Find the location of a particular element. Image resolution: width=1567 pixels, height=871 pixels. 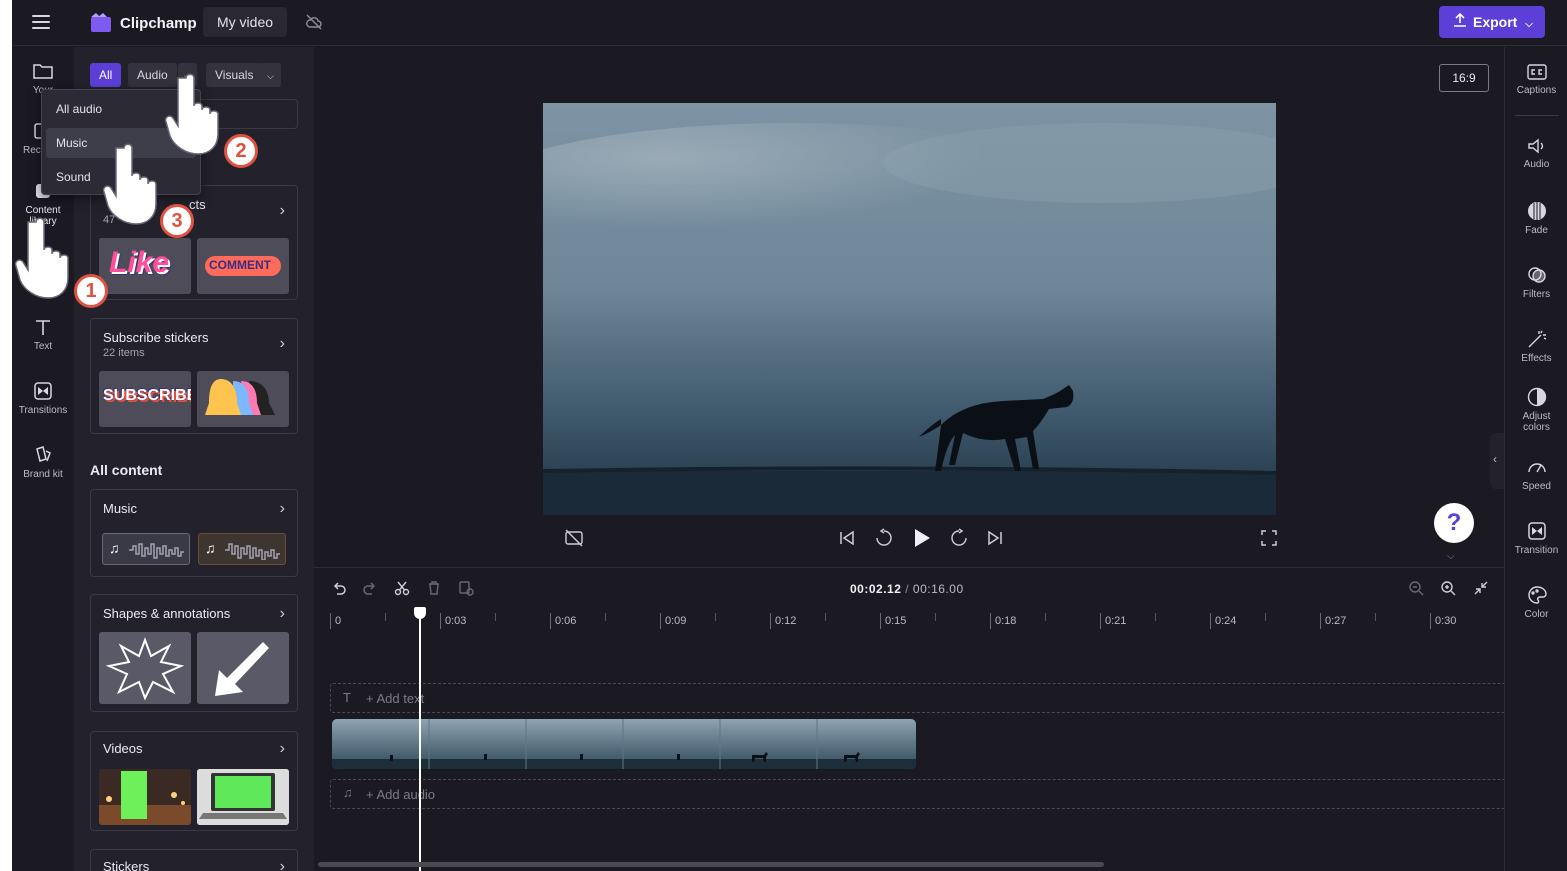

timeline-scrollbar is located at coordinates (711, 864).